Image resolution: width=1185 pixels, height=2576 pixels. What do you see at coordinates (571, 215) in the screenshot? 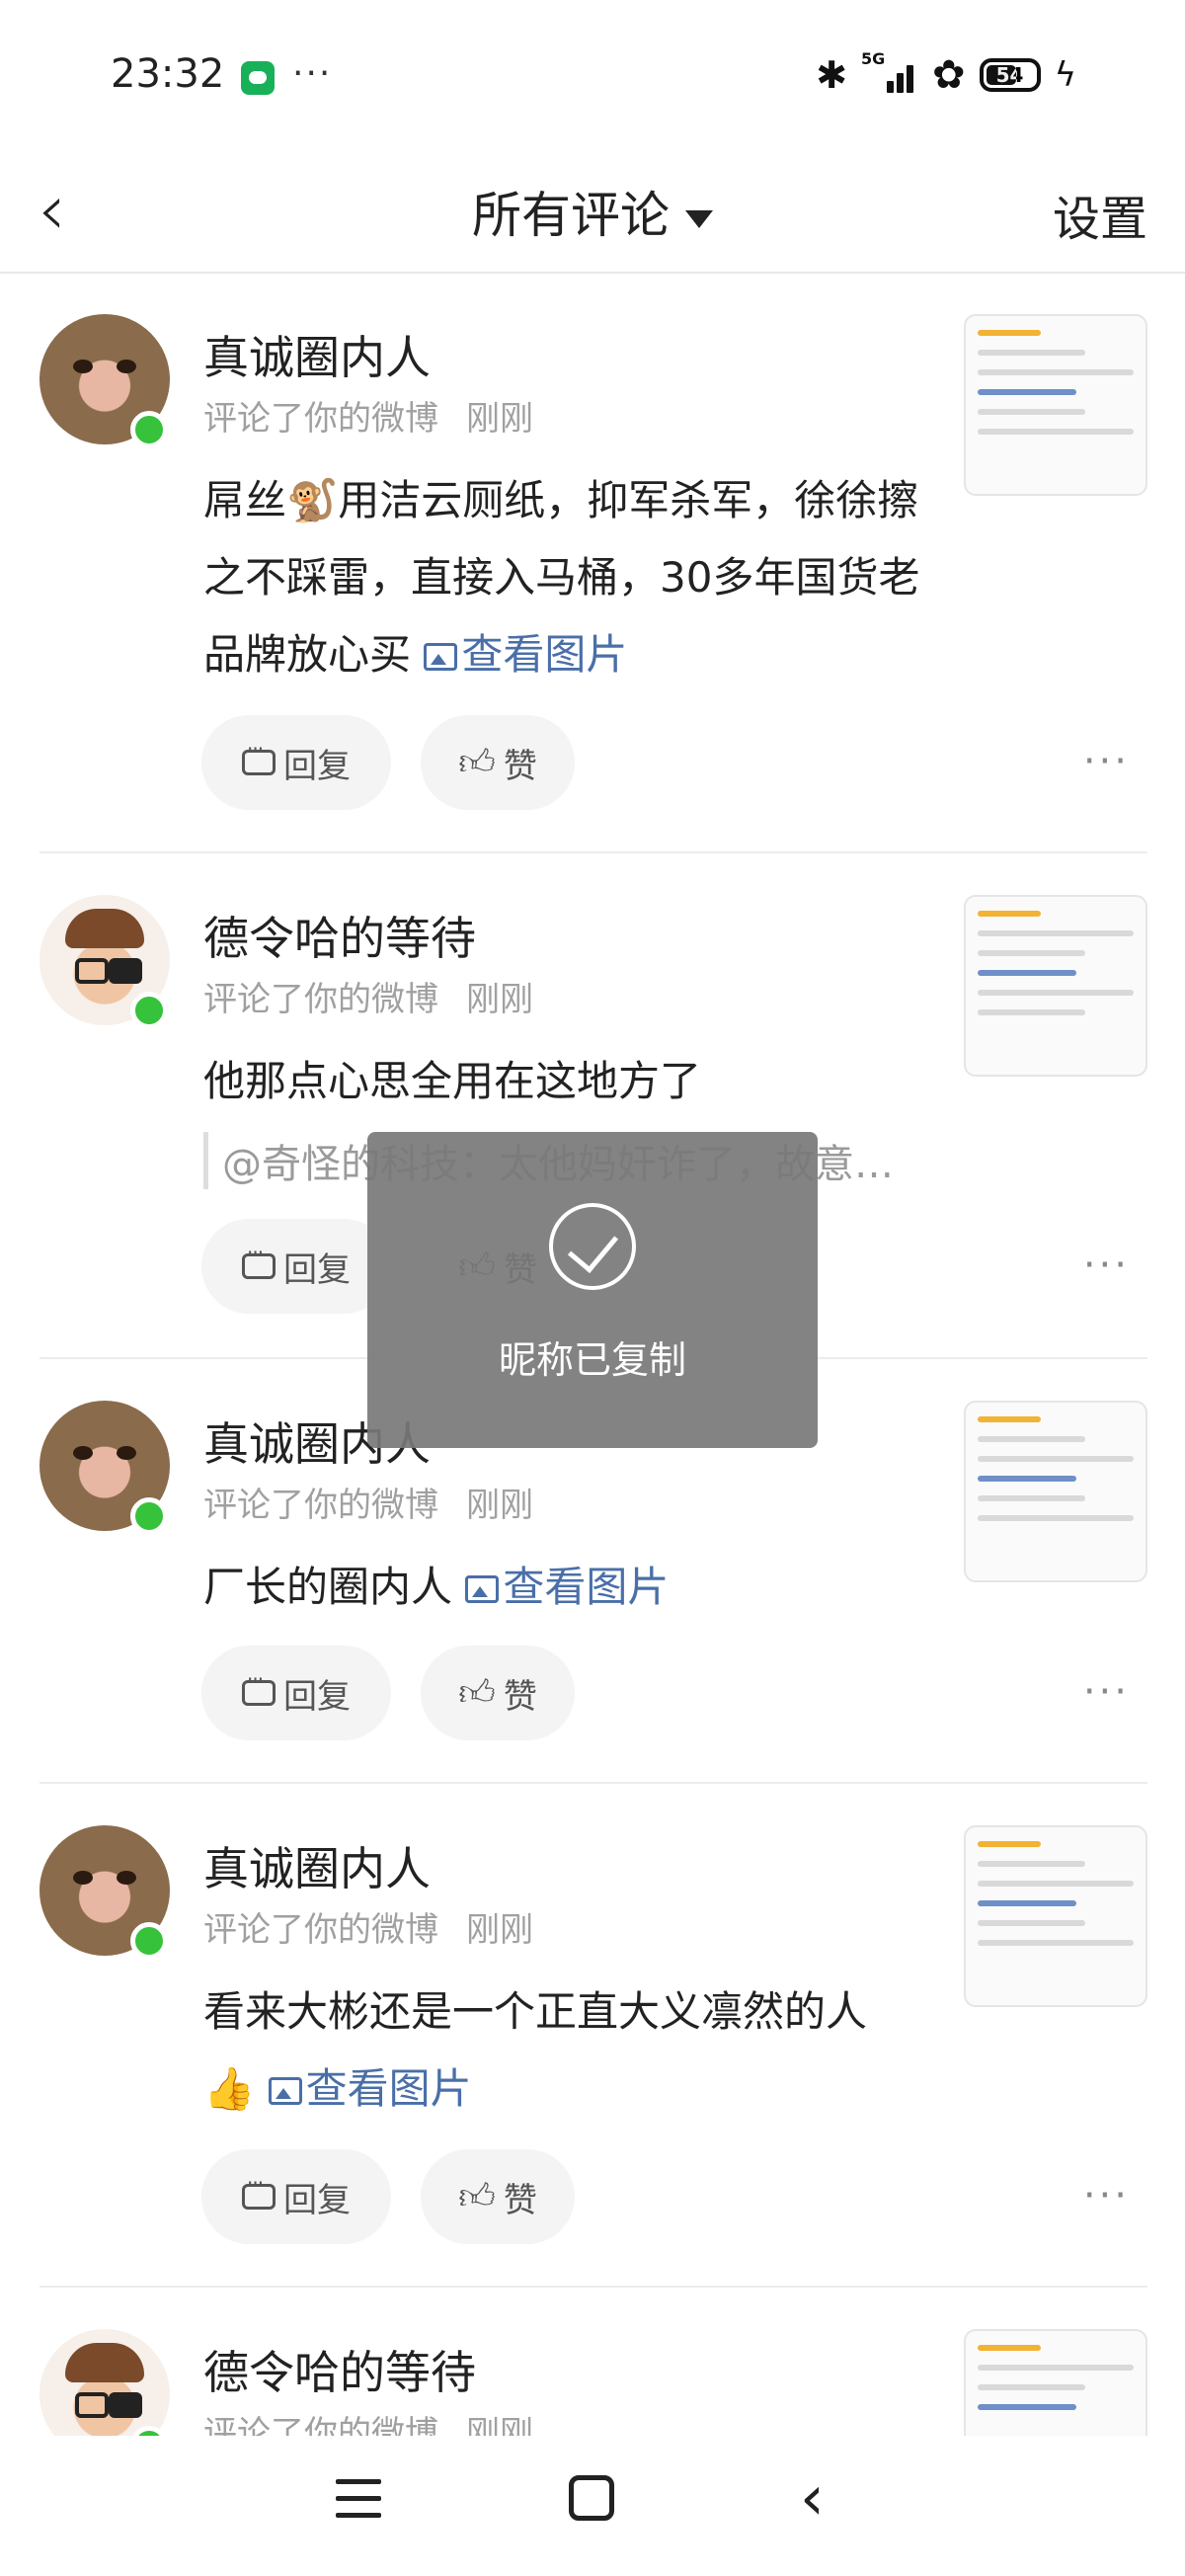
I see `page-title: 所有评论` at bounding box center [571, 215].